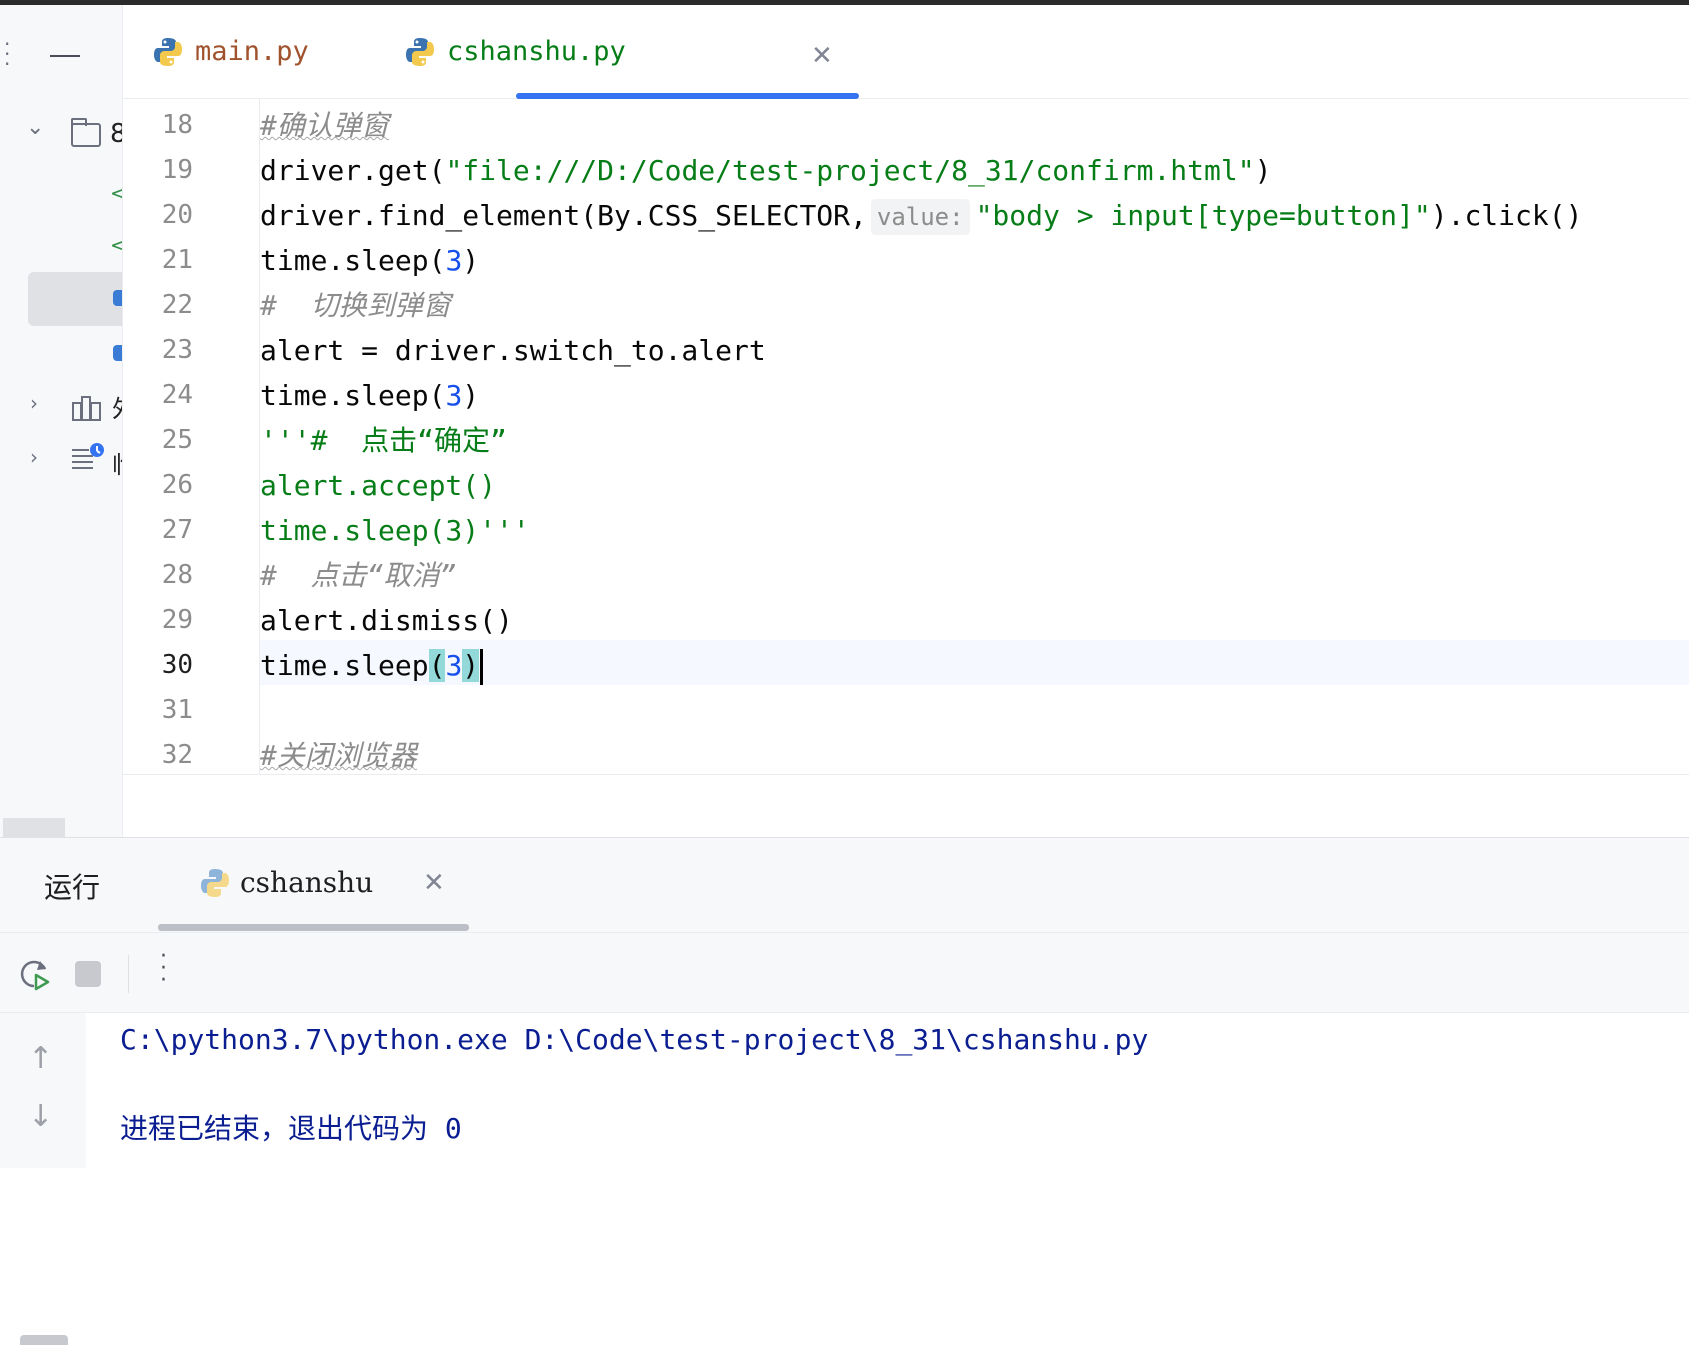 This screenshot has height=1345, width=1689. What do you see at coordinates (177, 350) in the screenshot?
I see `line-number: 23` at bounding box center [177, 350].